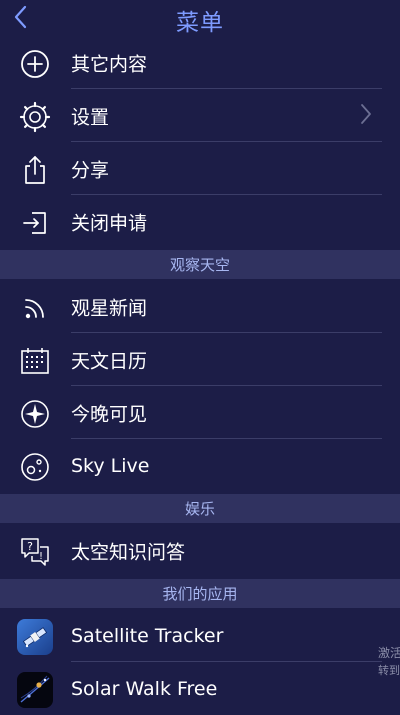 This screenshot has height=715, width=400. What do you see at coordinates (200, 306) in the screenshot?
I see `menu-item-stargazing-news: 观星新闻` at bounding box center [200, 306].